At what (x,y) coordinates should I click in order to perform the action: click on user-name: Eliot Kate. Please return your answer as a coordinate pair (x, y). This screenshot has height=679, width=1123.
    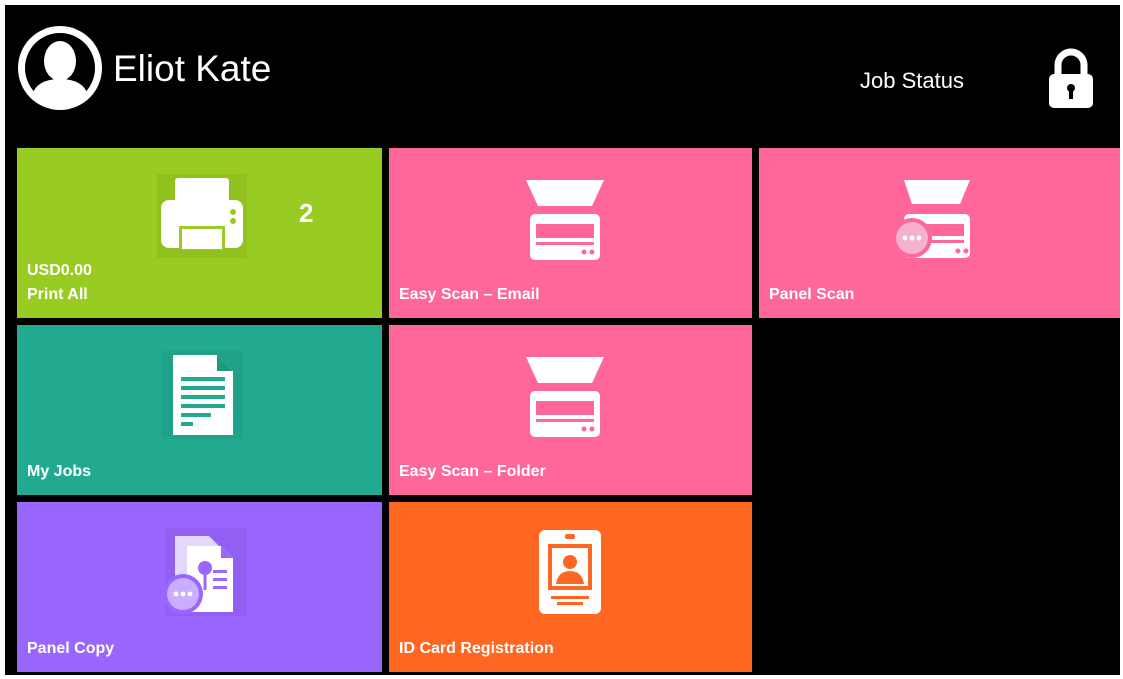
    Looking at the image, I should click on (192, 68).